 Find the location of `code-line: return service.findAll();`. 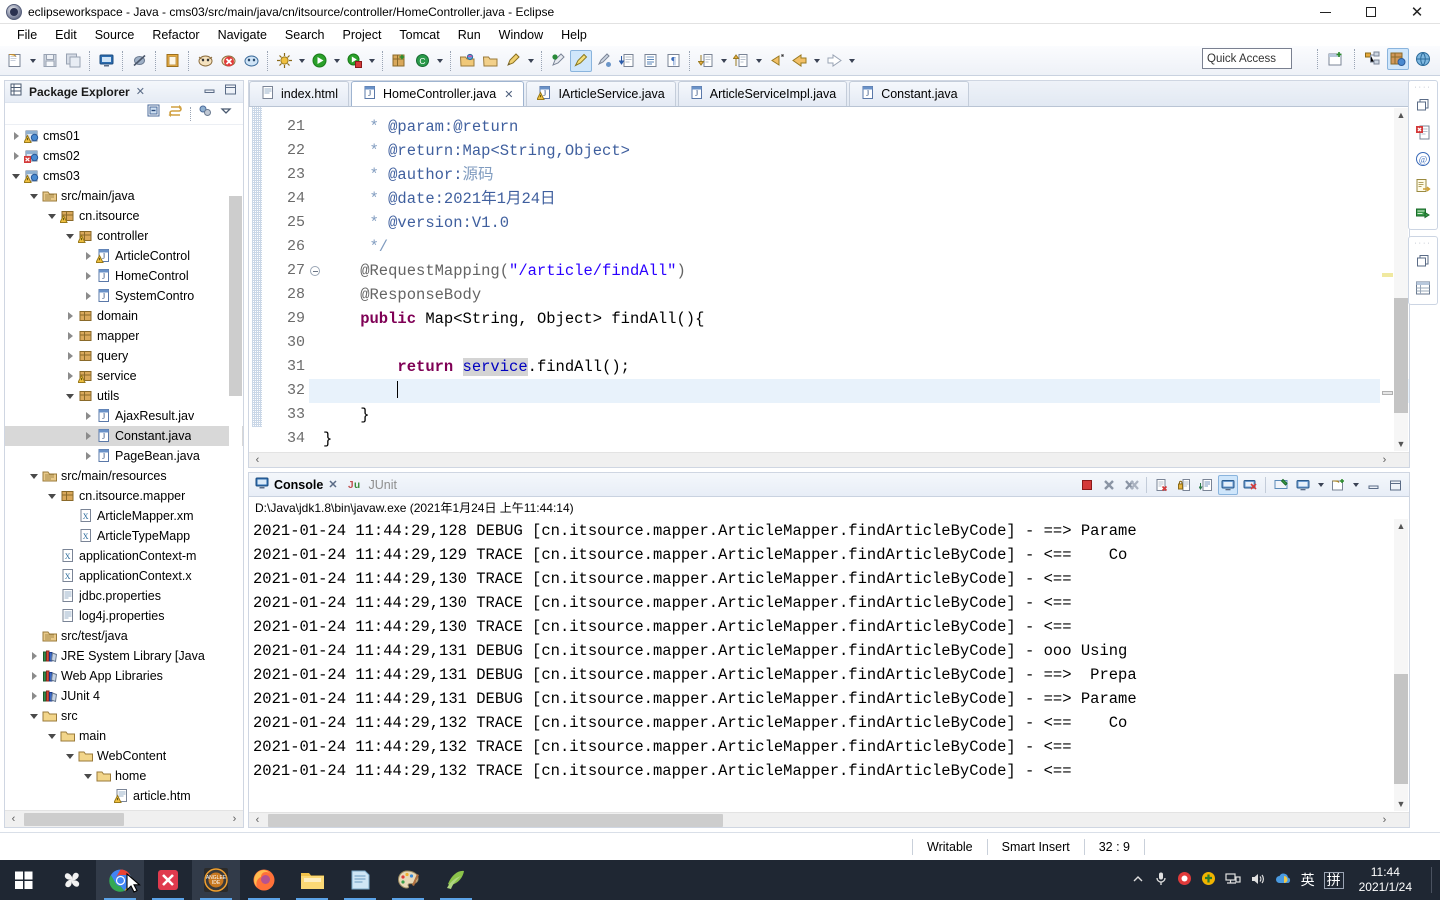

code-line: return service.findAll(); is located at coordinates (859, 367).